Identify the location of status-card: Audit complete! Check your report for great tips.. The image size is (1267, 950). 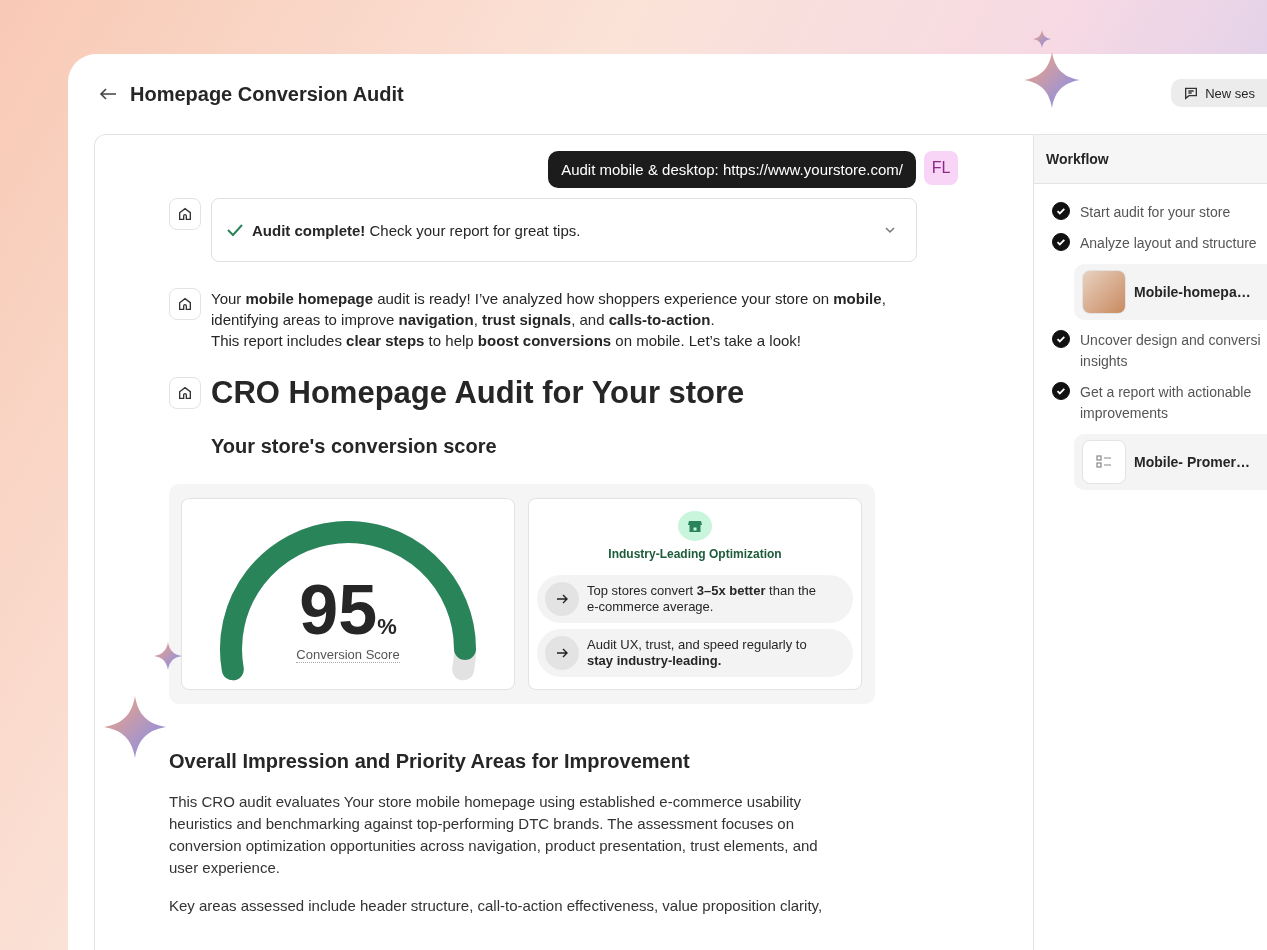
(564, 230).